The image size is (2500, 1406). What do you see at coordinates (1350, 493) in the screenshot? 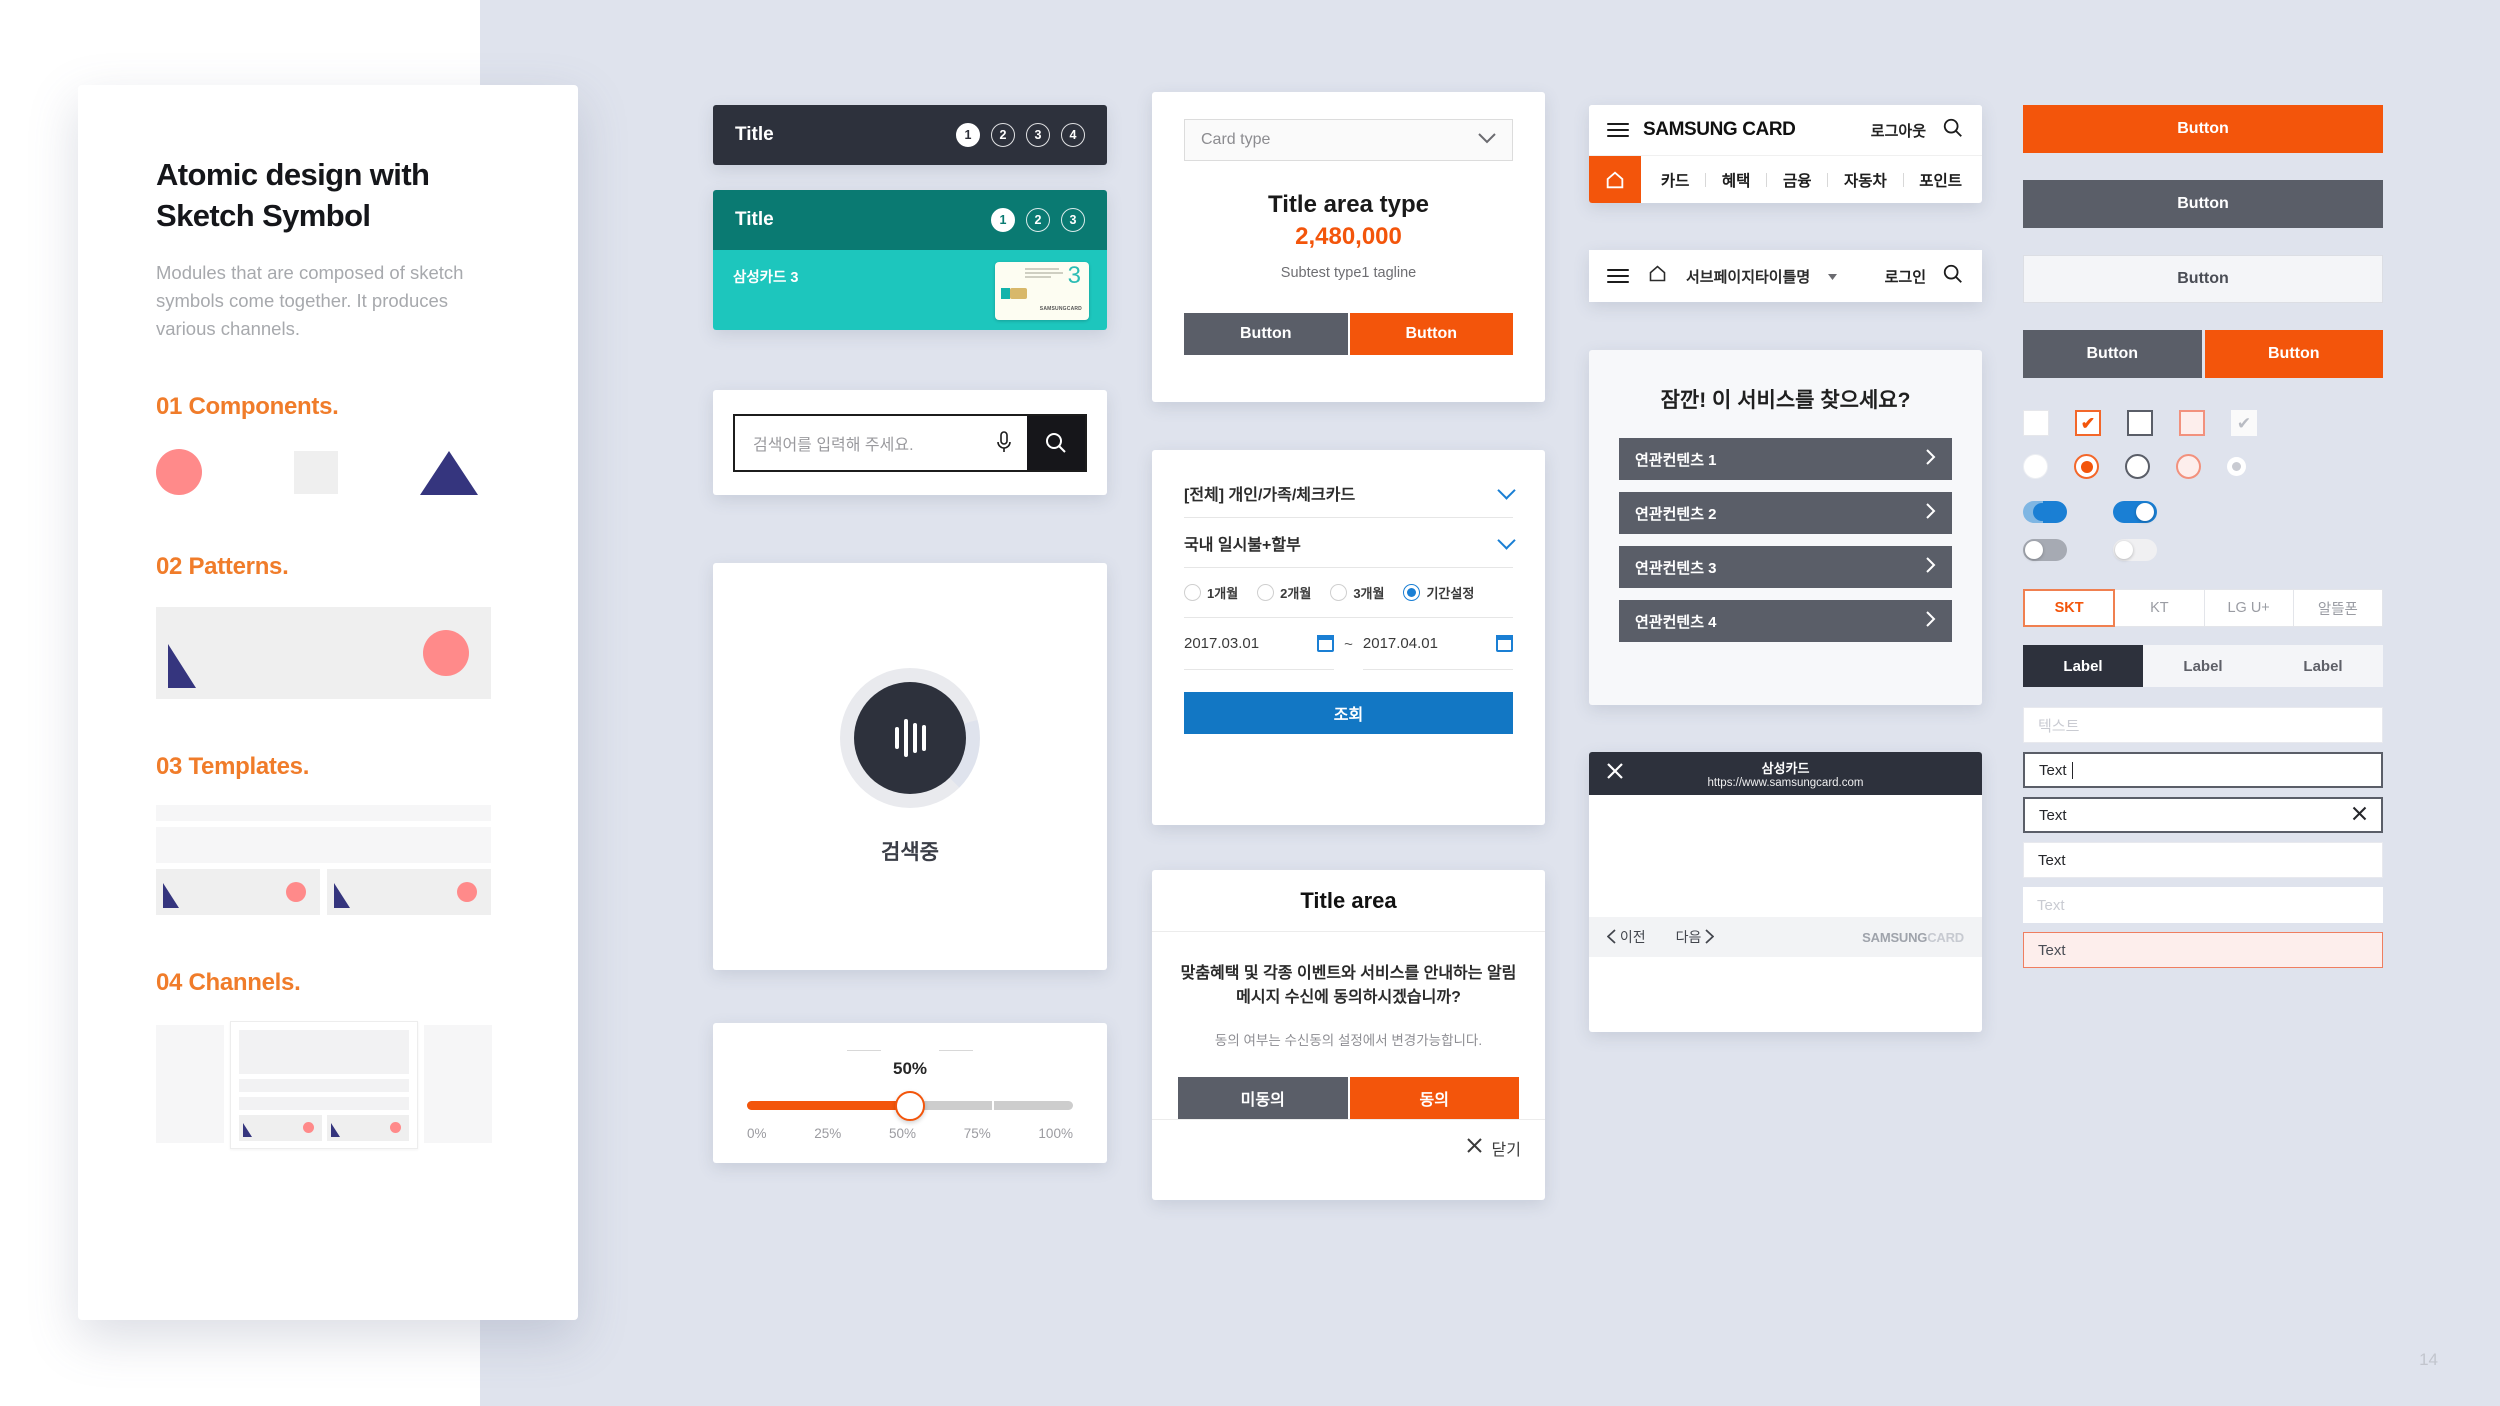
I see `card-category-select: [전체] 개인/가족/체크카드` at bounding box center [1350, 493].